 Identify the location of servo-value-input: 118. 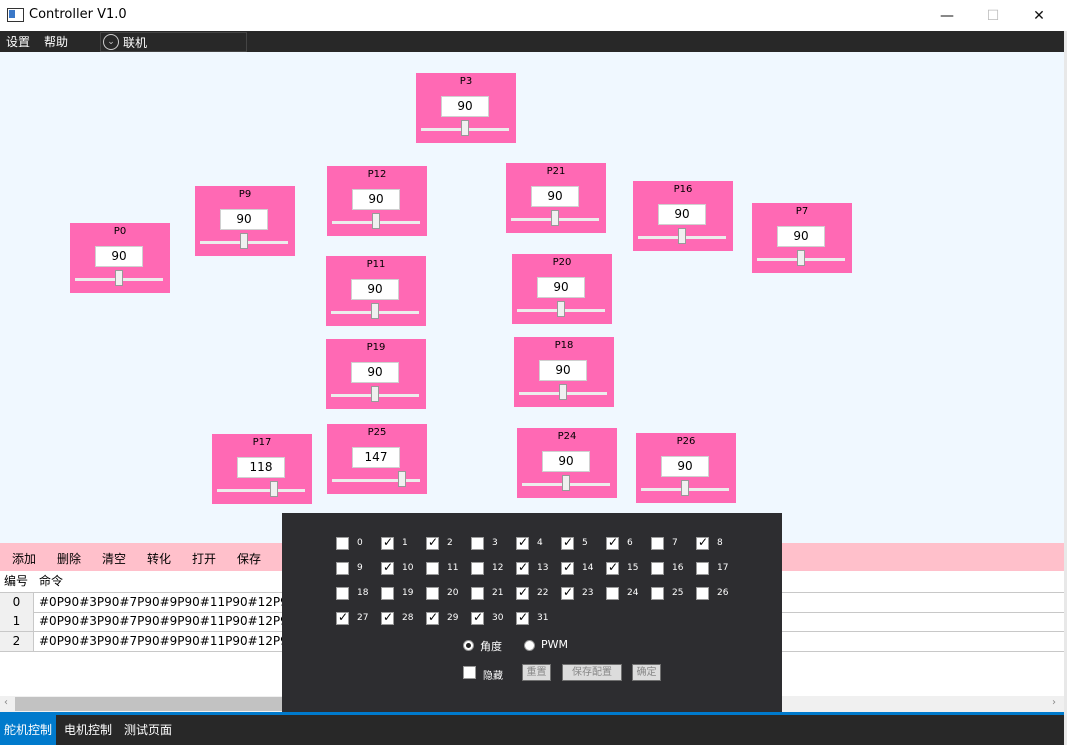
(261, 467).